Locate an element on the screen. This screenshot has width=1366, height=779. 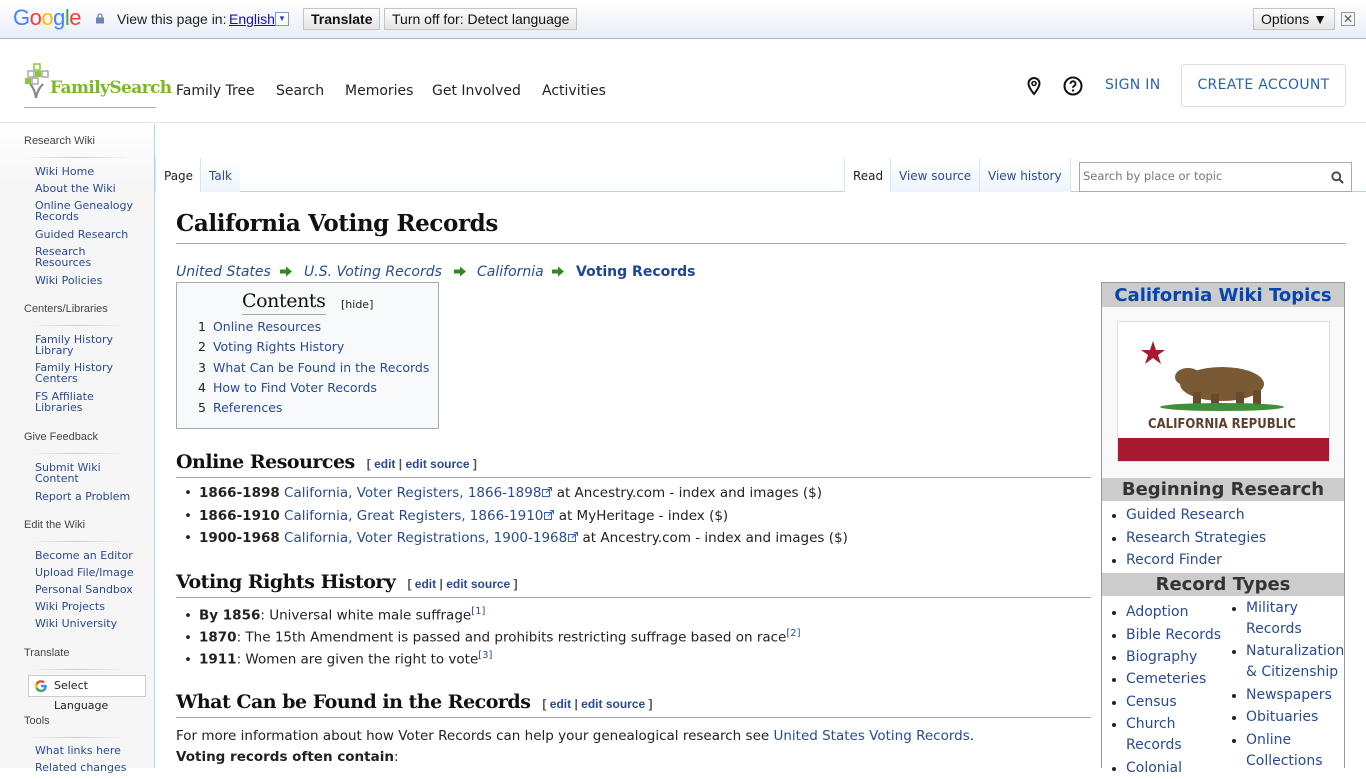
sidebar-item-personal-sandbox: Personal Sandbox is located at coordinates (90, 589).